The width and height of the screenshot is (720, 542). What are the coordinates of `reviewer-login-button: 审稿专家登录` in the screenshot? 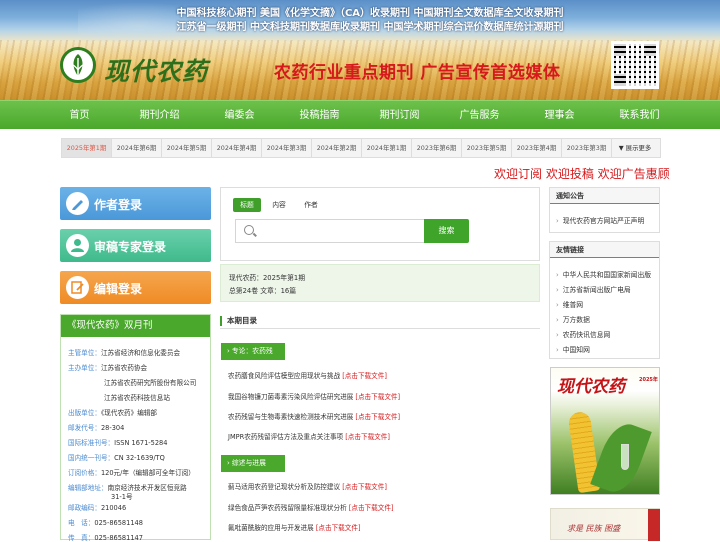 It's located at (135, 245).